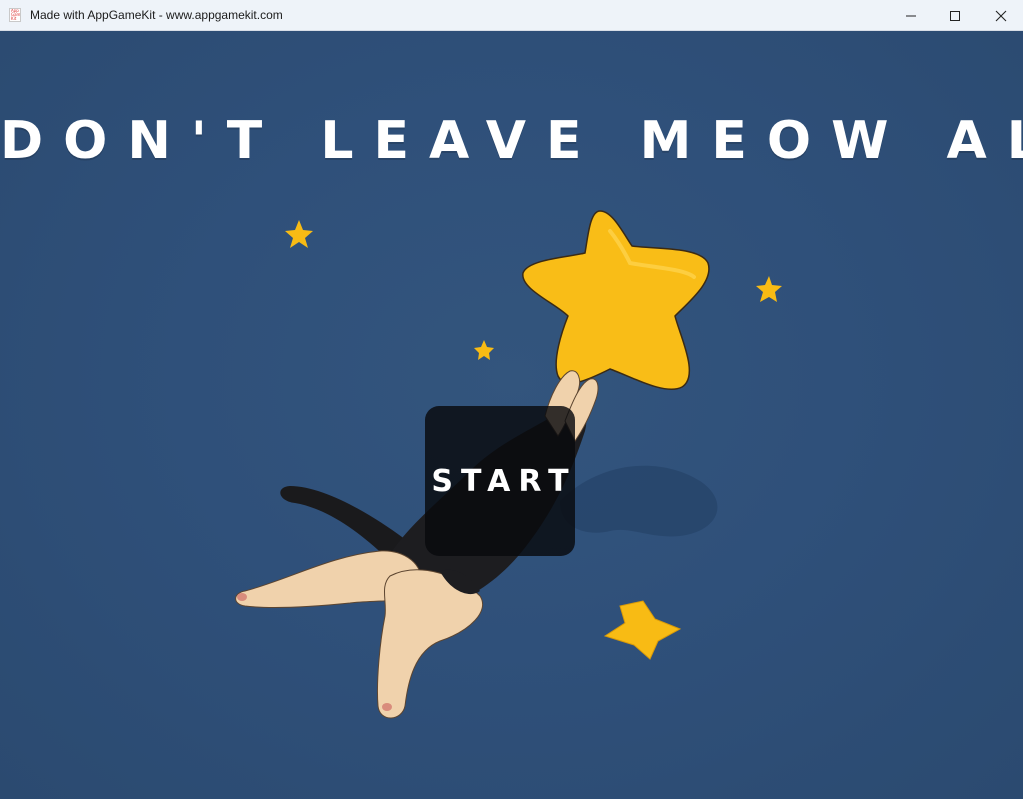  I want to click on minimize-button, so click(911, 15).